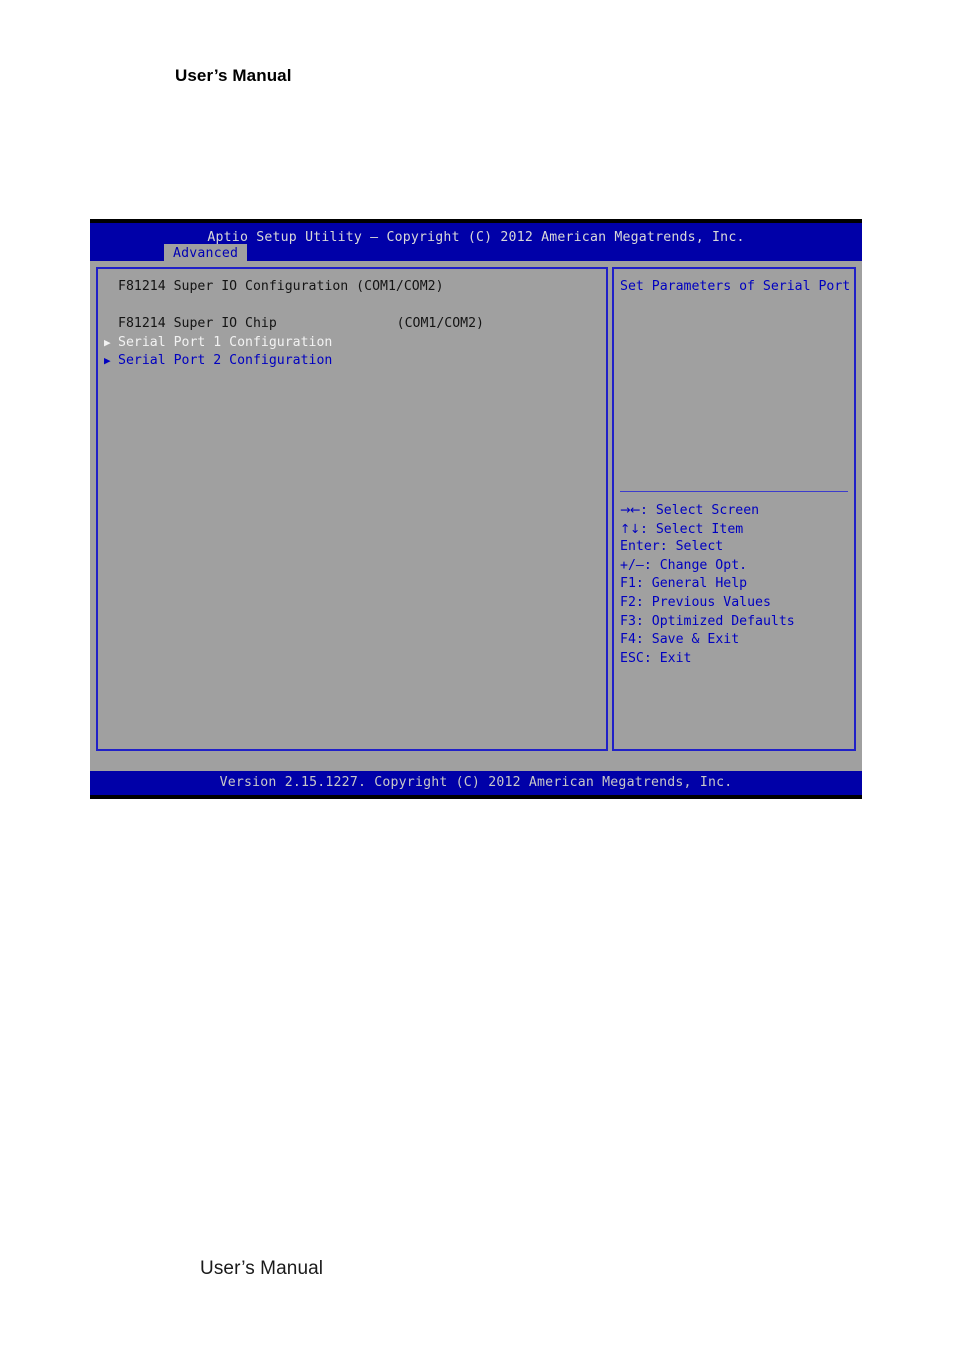  What do you see at coordinates (707, 659) in the screenshot?
I see `key-legend-exit: ESC: Exit` at bounding box center [707, 659].